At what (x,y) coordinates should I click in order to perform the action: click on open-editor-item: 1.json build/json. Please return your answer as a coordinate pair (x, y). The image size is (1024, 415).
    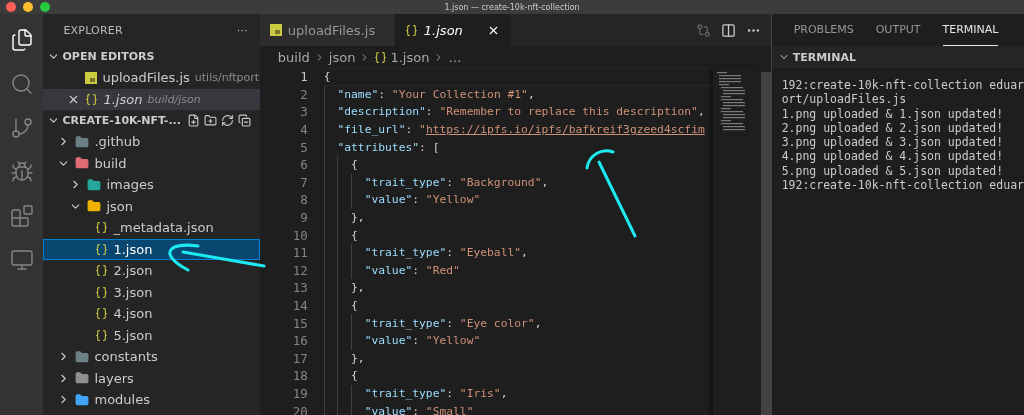
    Looking at the image, I should click on (151, 99).